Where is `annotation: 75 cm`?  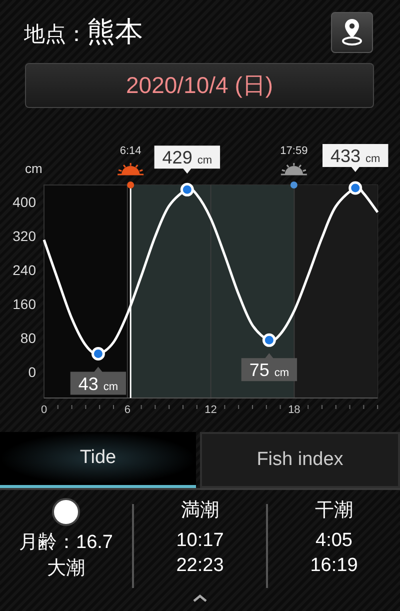
annotation: 75 cm is located at coordinates (269, 370).